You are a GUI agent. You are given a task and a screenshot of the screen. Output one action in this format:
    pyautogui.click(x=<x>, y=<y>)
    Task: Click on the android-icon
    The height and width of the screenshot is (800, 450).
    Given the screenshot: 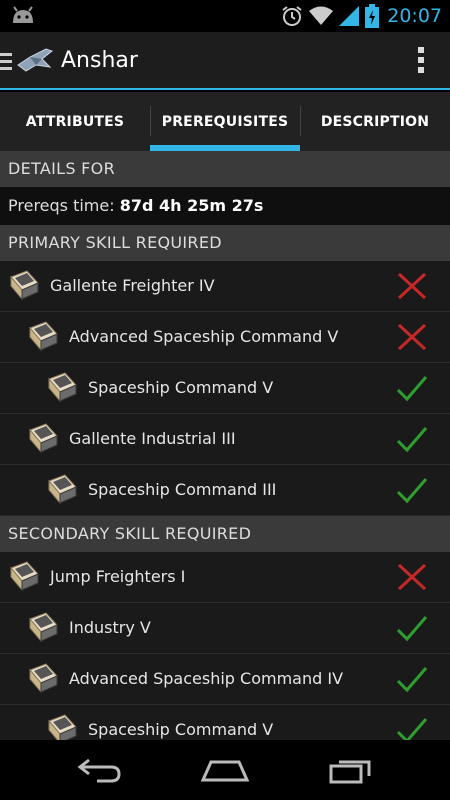 What is the action you would take?
    pyautogui.click(x=23, y=14)
    